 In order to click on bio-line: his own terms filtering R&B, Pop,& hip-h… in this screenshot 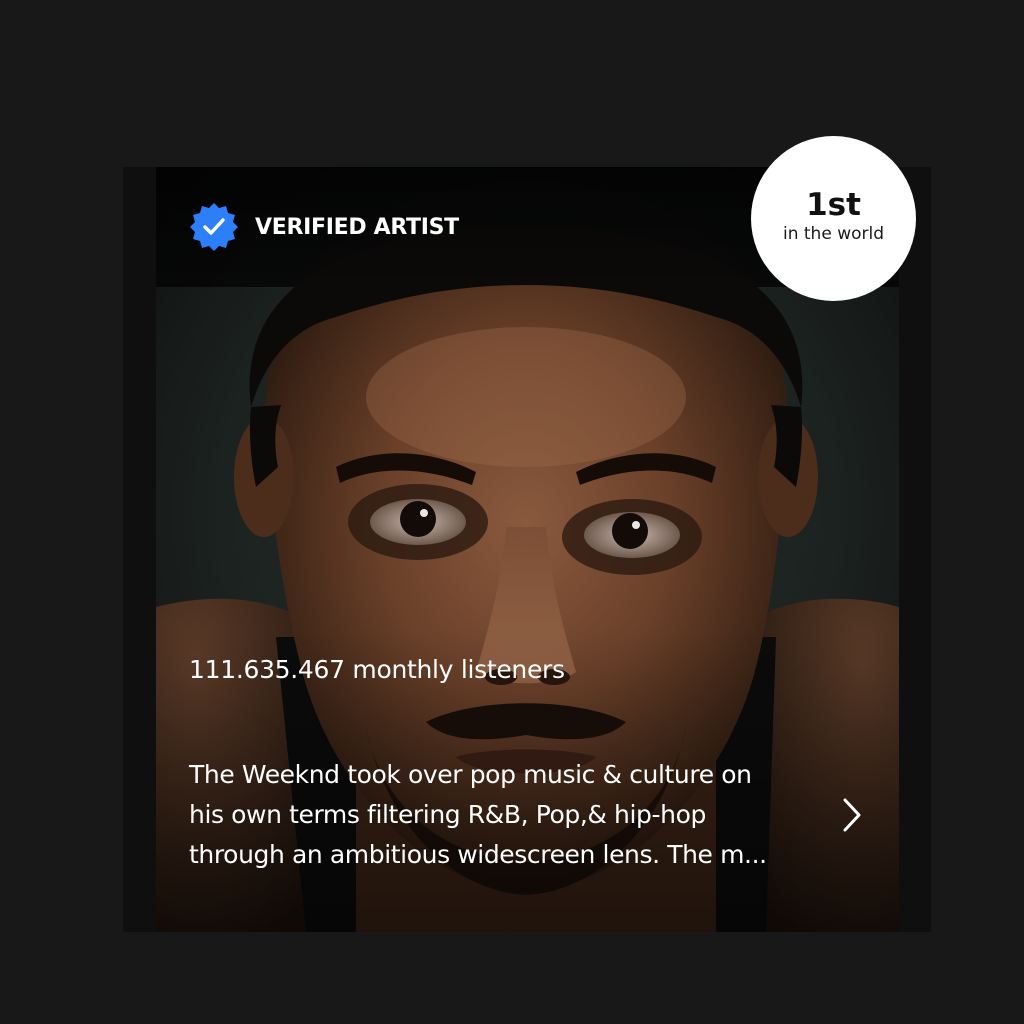, I will do `click(447, 814)`.